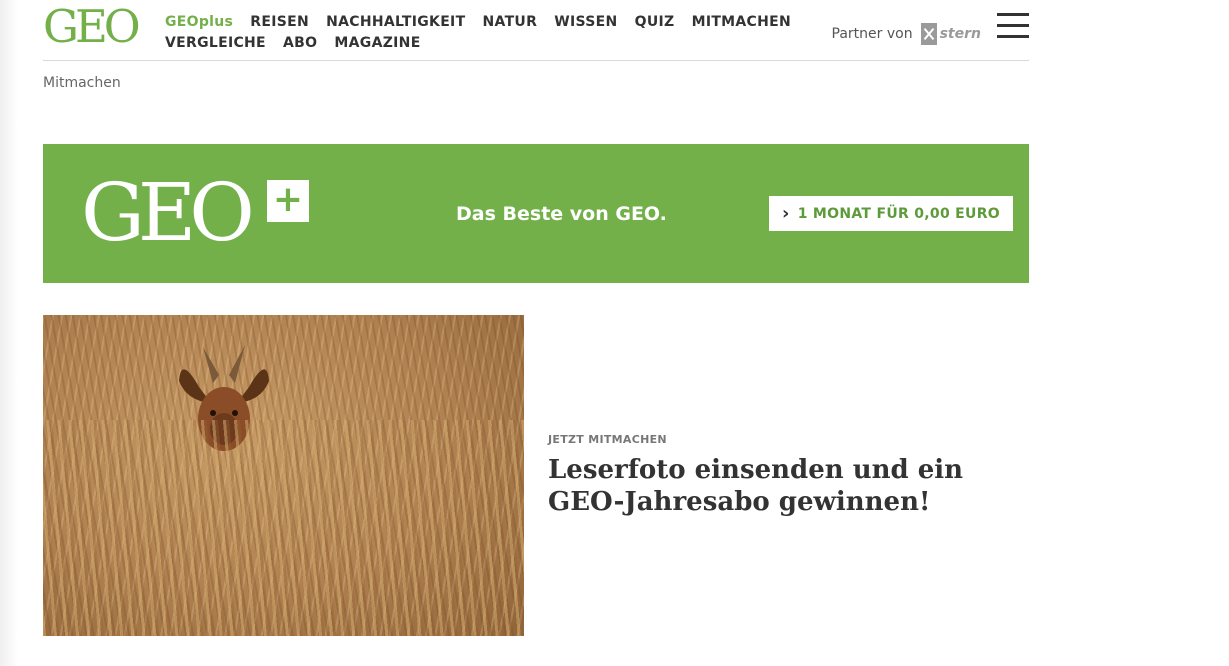 Image resolution: width=1229 pixels, height=666 pixels. I want to click on breadcrumb: Mitmachen, so click(82, 83).